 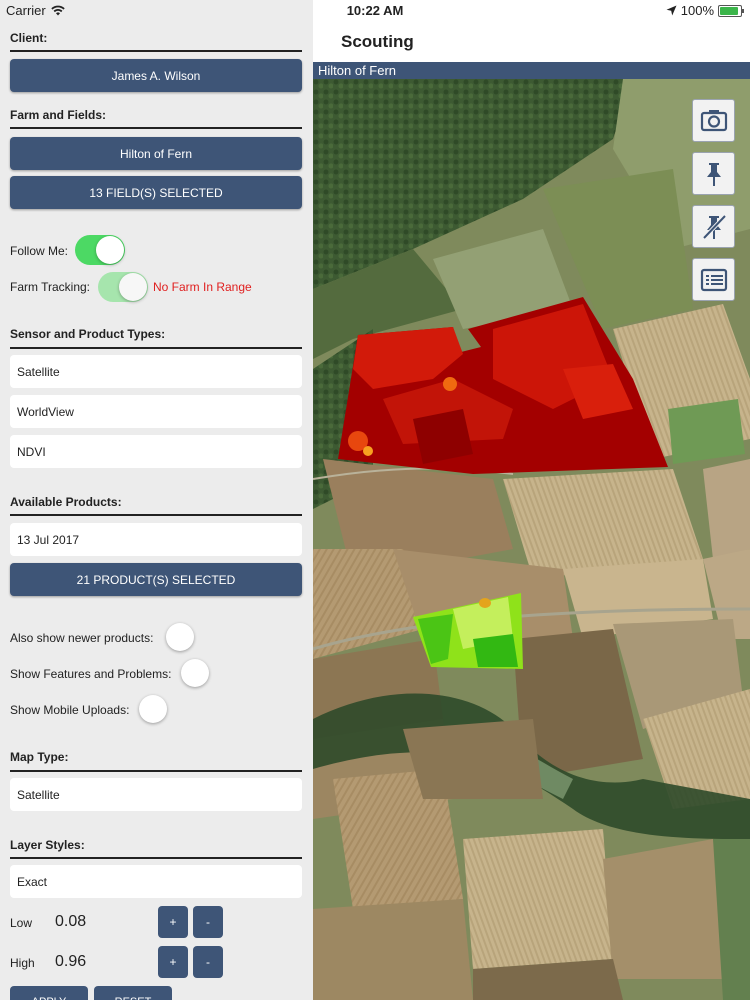 What do you see at coordinates (195, 673) in the screenshot?
I see `features-problems-switch` at bounding box center [195, 673].